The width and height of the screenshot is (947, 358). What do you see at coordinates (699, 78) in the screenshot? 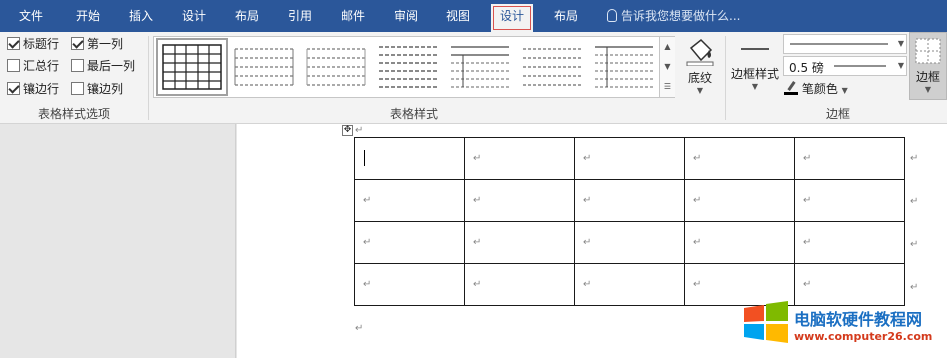
I see `shading-label: 底纹` at bounding box center [699, 78].